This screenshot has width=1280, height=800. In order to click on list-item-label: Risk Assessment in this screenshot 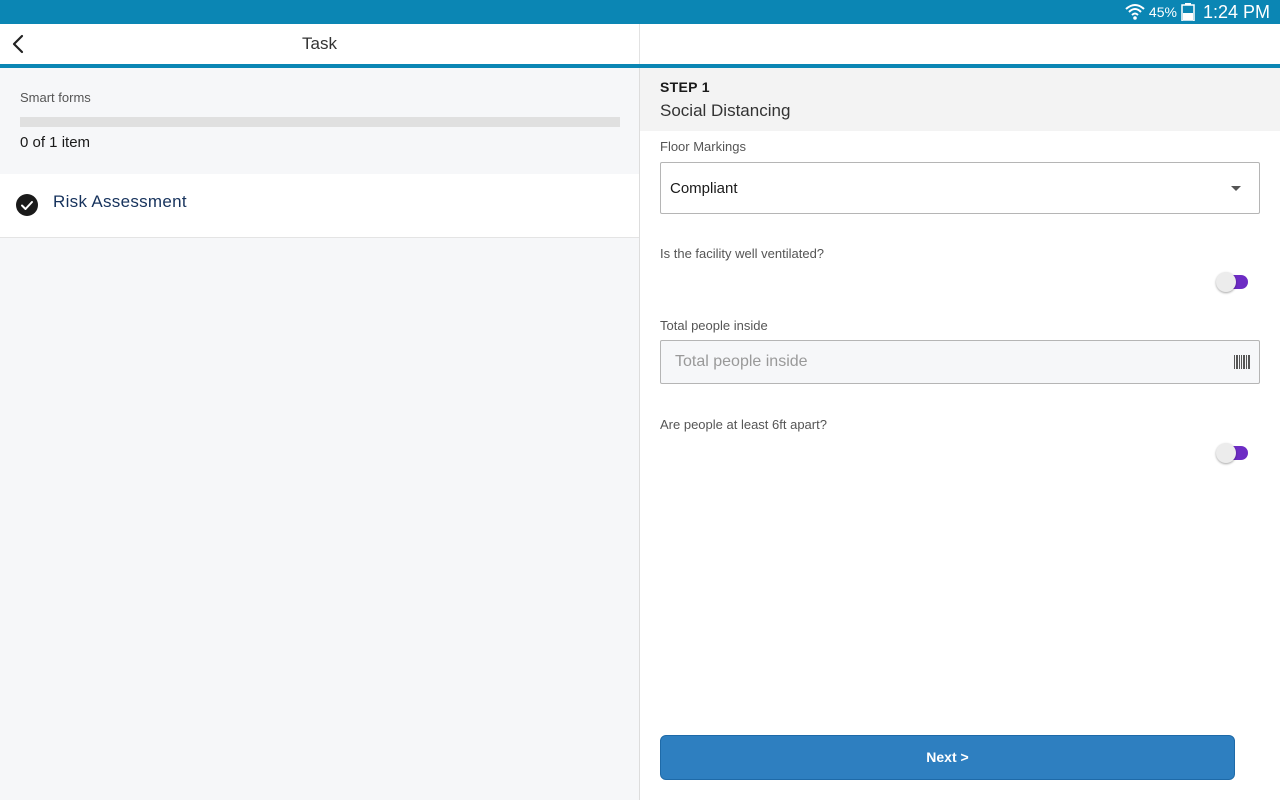, I will do `click(120, 201)`.